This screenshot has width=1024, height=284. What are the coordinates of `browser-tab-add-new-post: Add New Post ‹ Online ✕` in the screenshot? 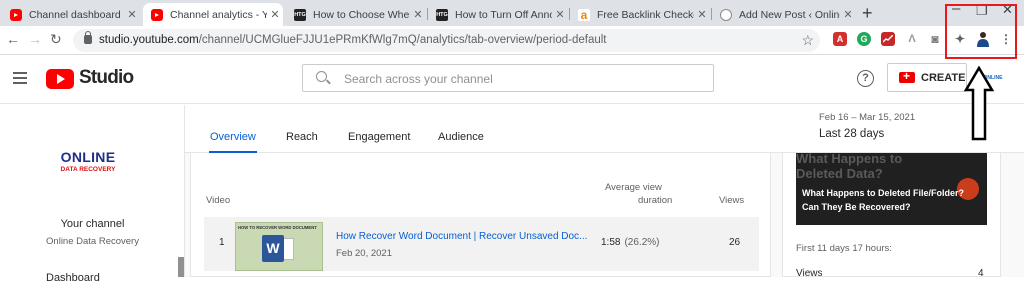 It's located at (784, 14).